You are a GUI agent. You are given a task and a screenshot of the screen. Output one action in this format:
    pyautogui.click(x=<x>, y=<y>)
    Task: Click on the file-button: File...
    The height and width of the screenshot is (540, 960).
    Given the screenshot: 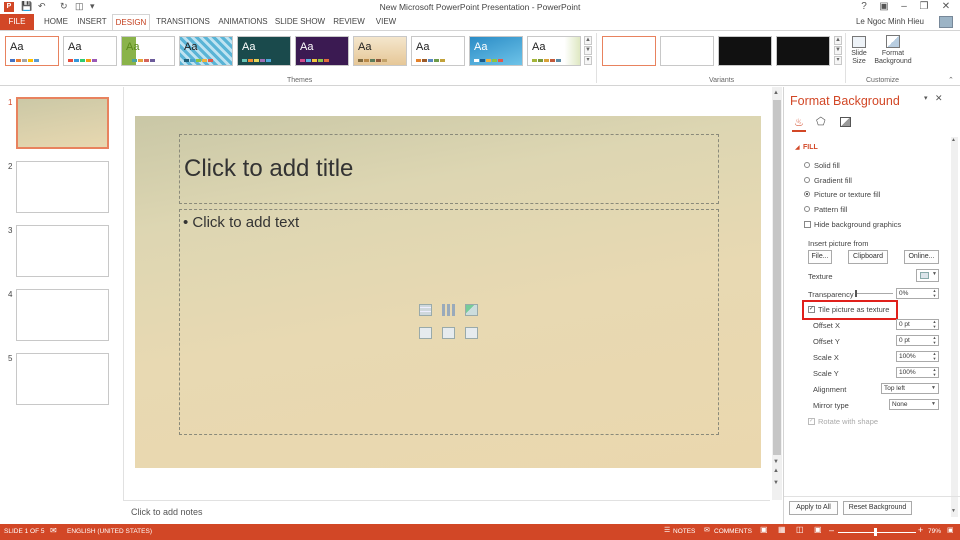 What is the action you would take?
    pyautogui.click(x=820, y=257)
    